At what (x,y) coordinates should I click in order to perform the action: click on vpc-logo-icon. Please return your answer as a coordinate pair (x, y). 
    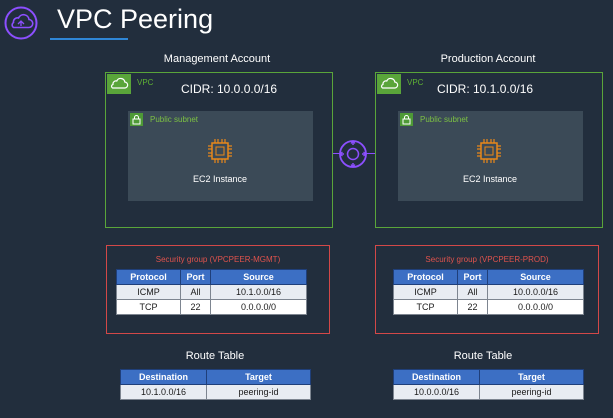
    Looking at the image, I should click on (21, 23).